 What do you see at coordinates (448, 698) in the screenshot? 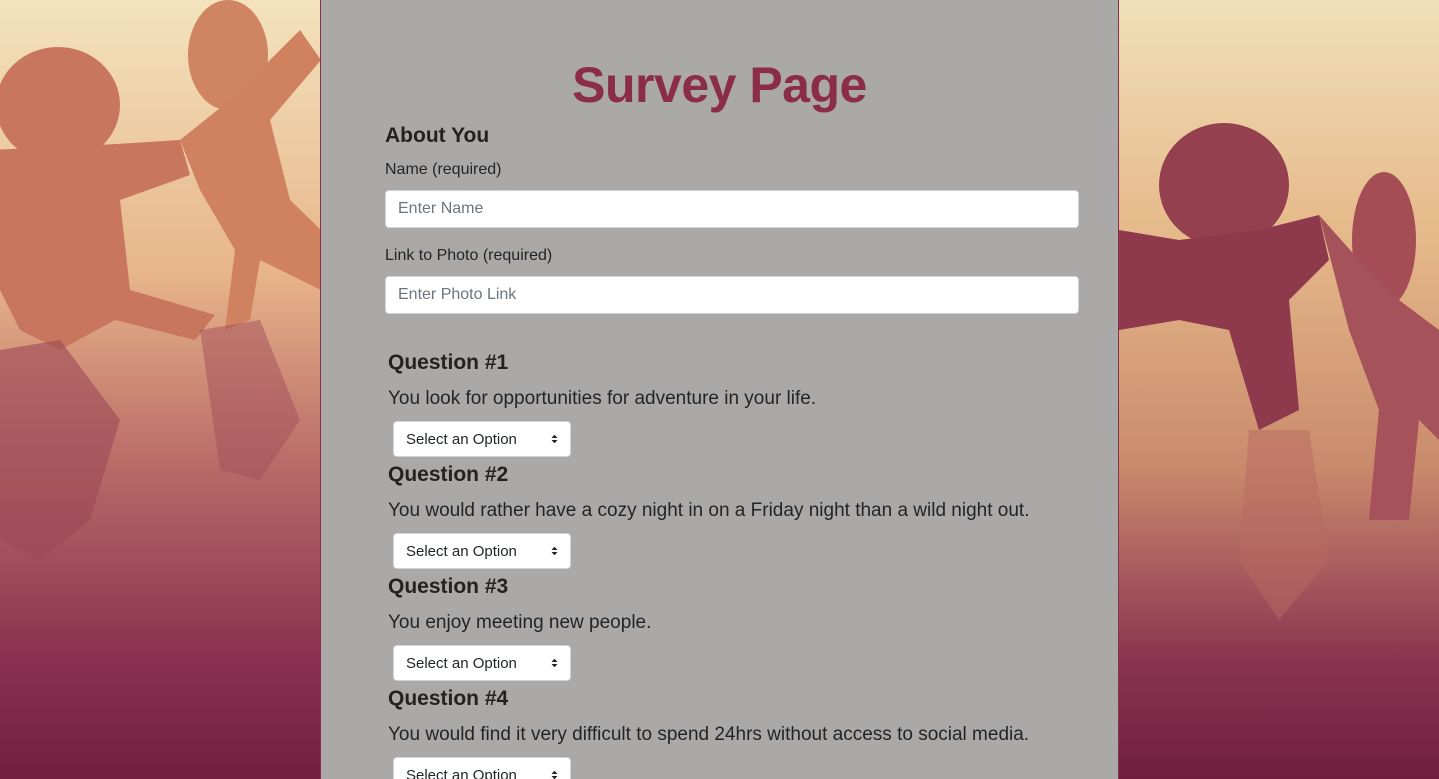
I see `question-4-heading: Question #4` at bounding box center [448, 698].